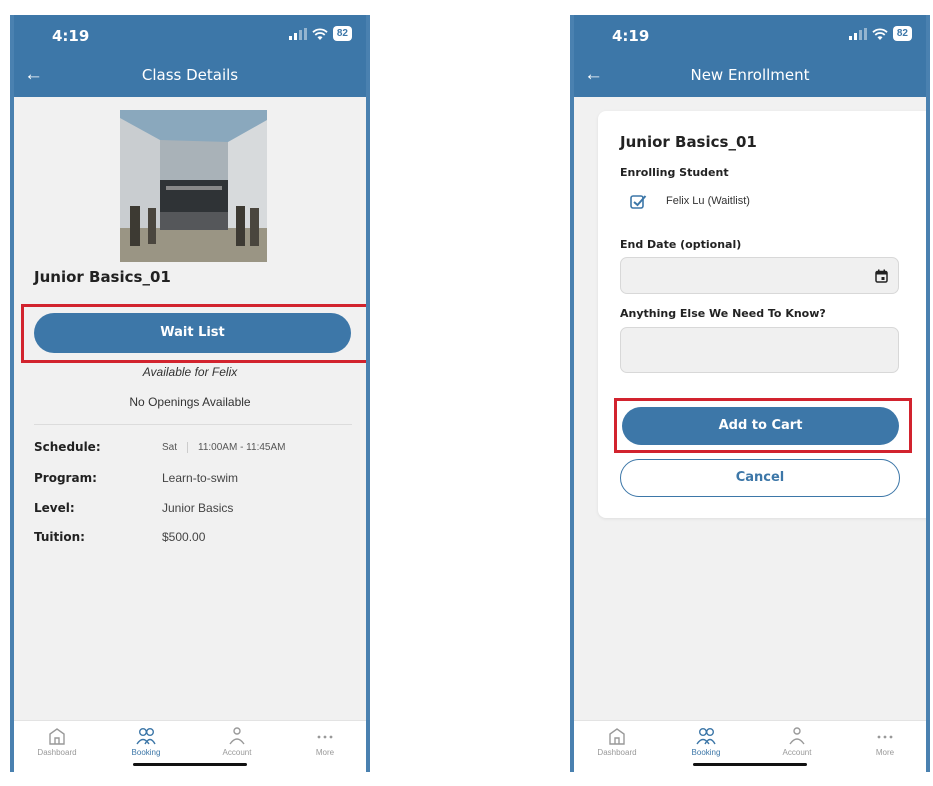 The height and width of the screenshot is (786, 933). Describe the element at coordinates (198, 508) in the screenshot. I see `level-value: Junior Basics` at that location.